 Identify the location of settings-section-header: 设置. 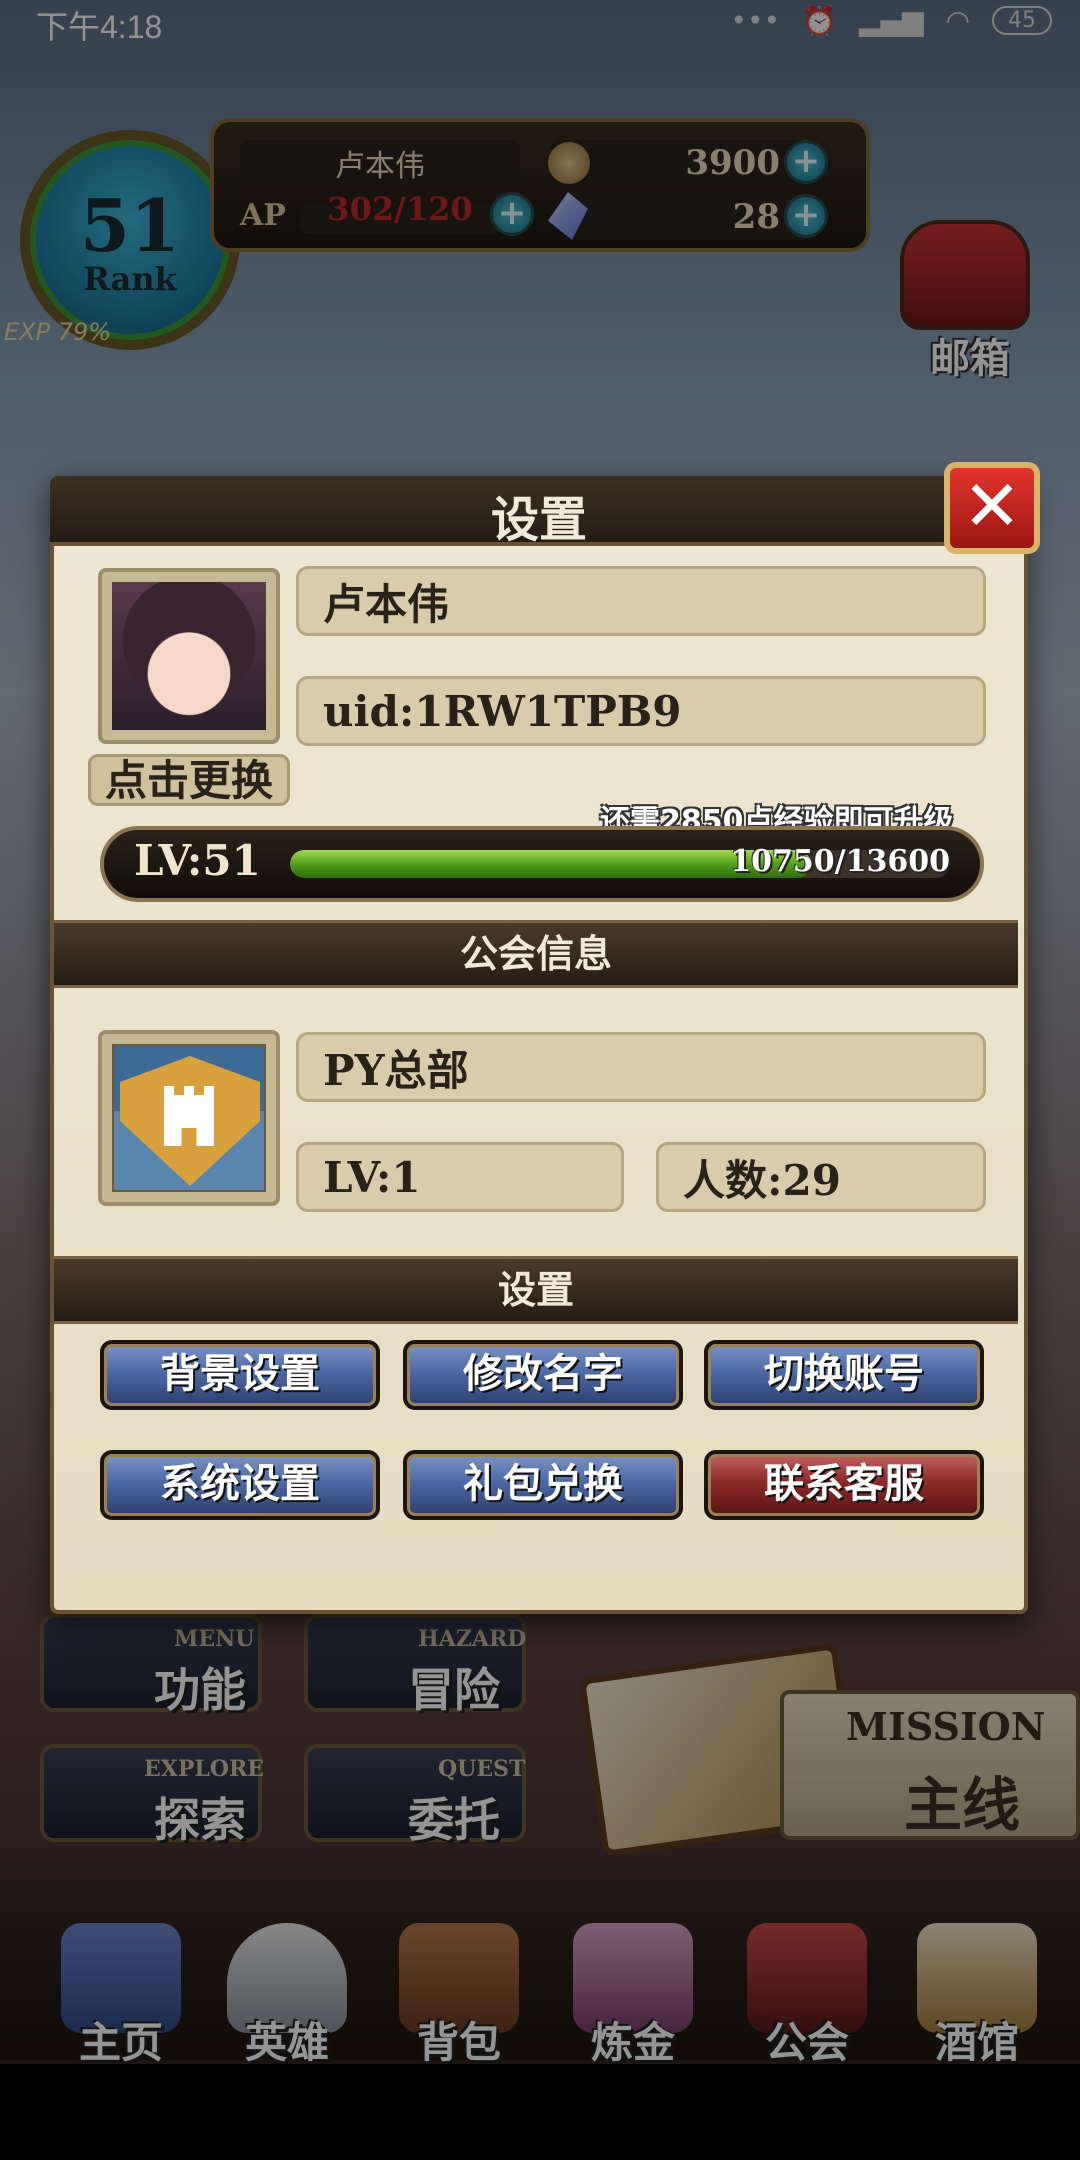
(536, 1290).